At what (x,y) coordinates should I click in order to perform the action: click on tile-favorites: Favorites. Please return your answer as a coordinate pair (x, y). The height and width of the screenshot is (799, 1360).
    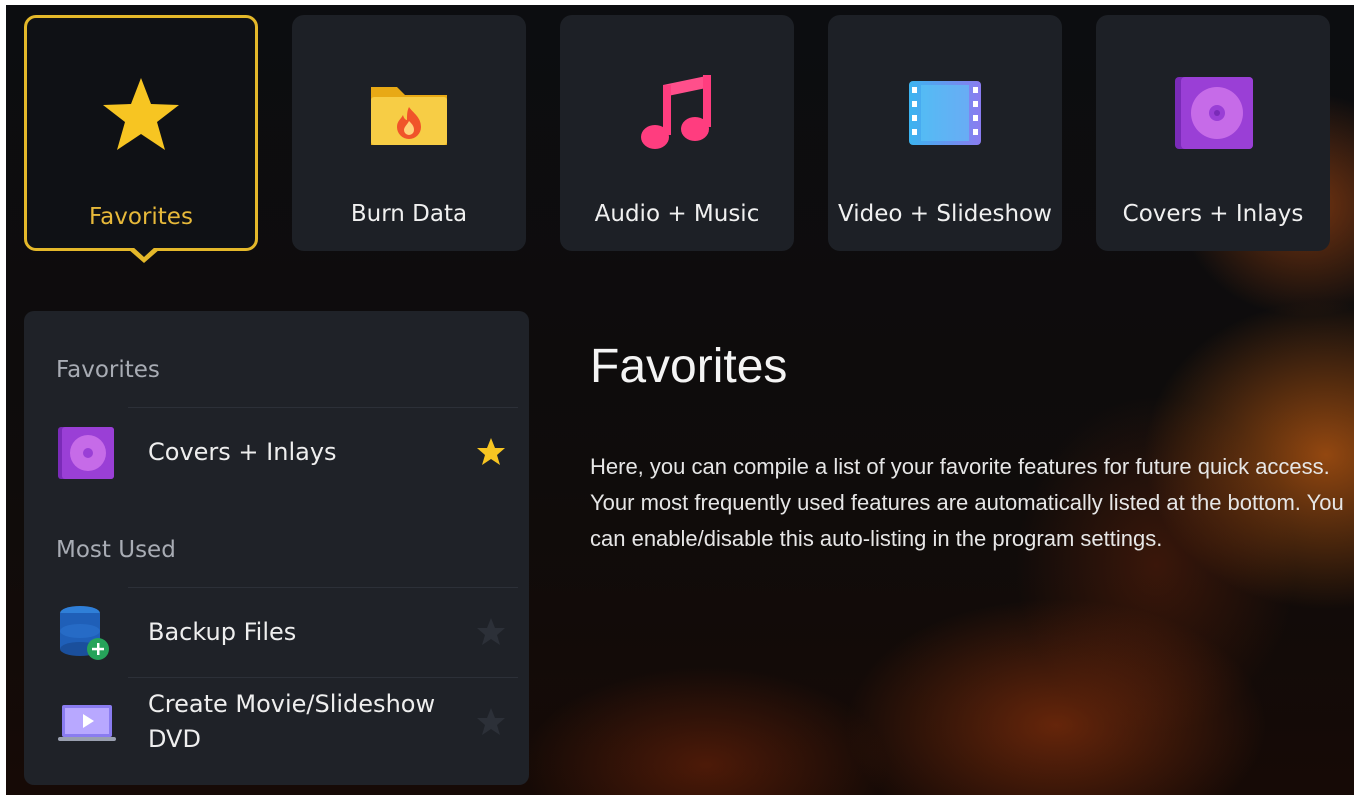
    Looking at the image, I should click on (141, 133).